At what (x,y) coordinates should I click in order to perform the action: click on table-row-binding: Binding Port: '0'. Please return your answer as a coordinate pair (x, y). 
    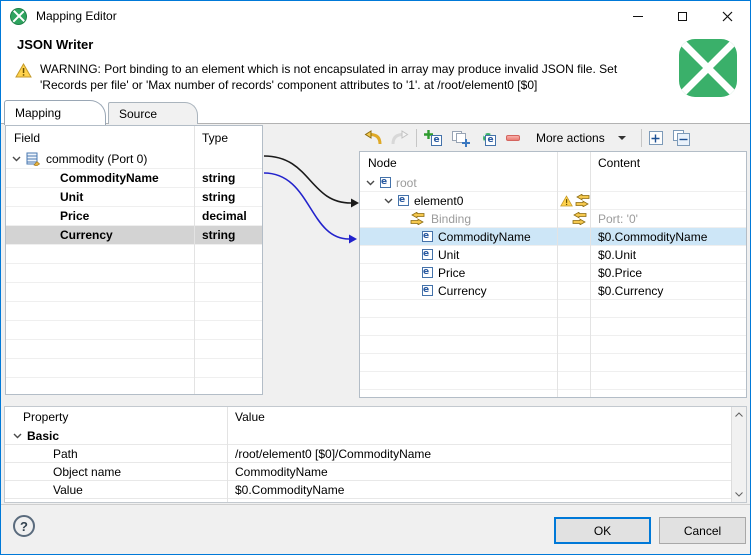
    Looking at the image, I should click on (553, 219).